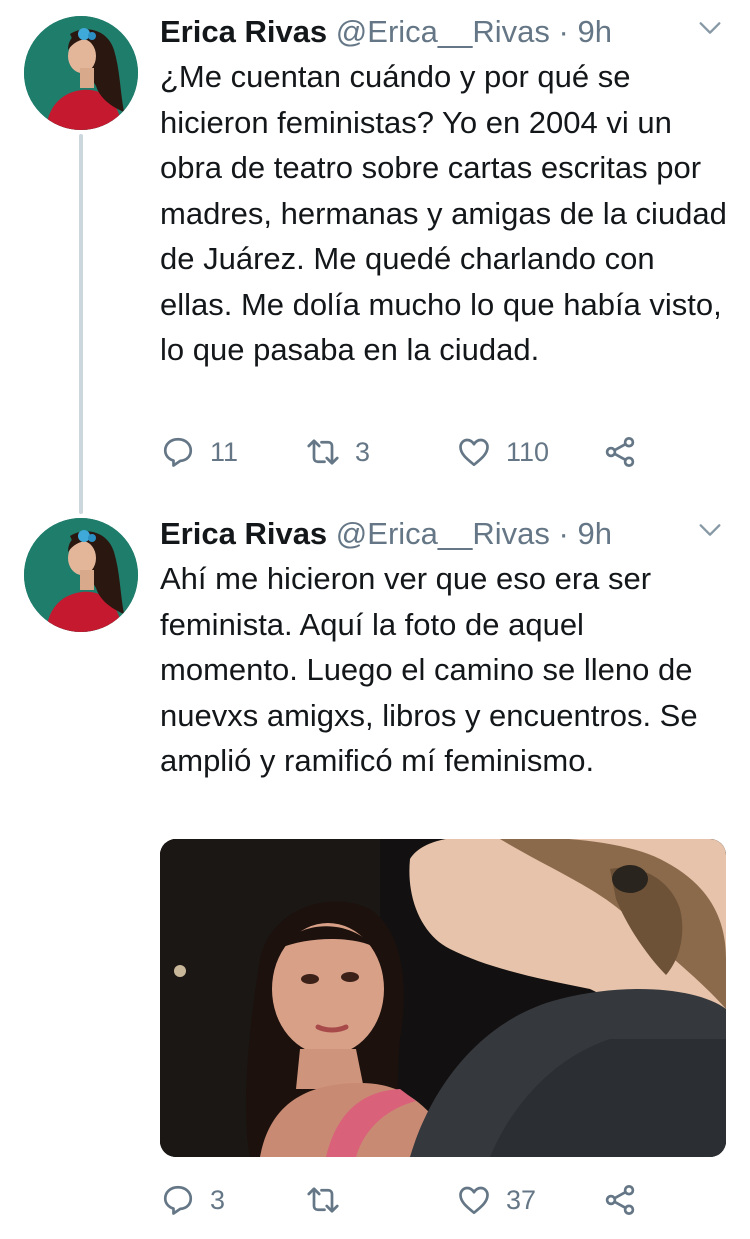  What do you see at coordinates (440, 452) in the screenshot?
I see `tweet-actions: 11 3 110` at bounding box center [440, 452].